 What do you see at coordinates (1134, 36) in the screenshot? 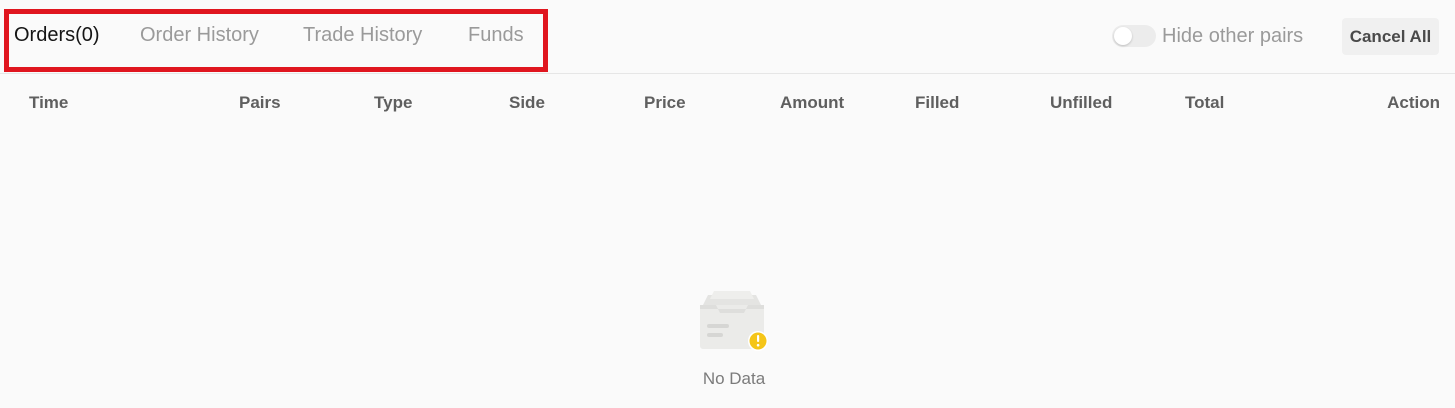
I see `hide-other-pairs-toggle` at bounding box center [1134, 36].